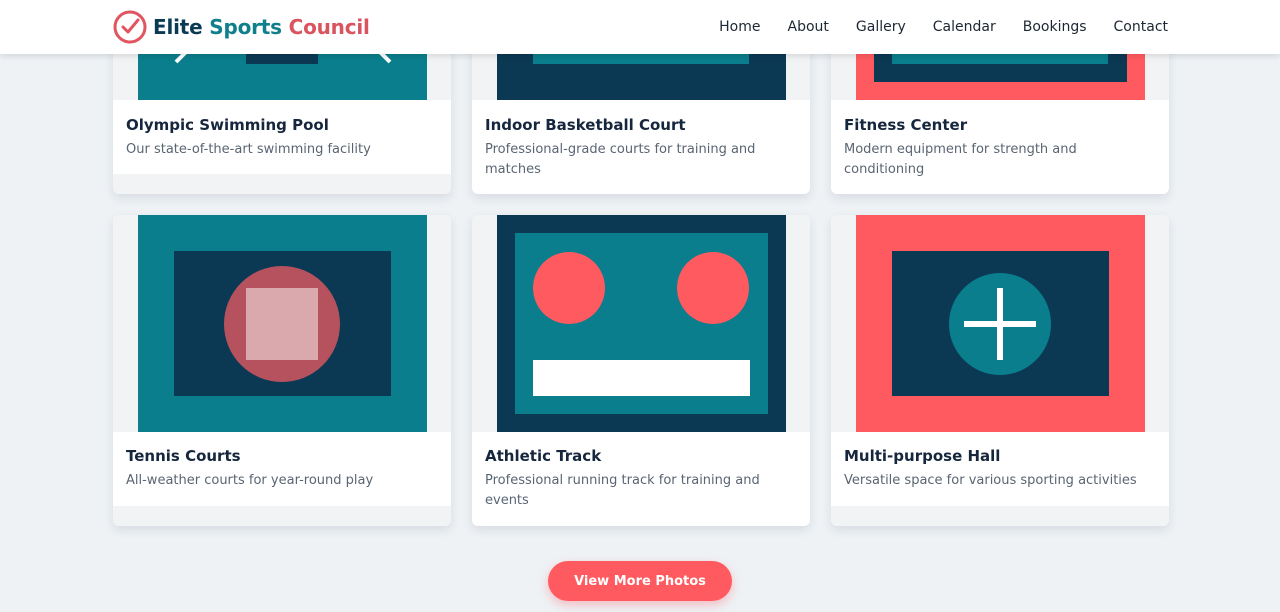 Image resolution: width=1280 pixels, height=612 pixels. Describe the element at coordinates (881, 27) in the screenshot. I see `nav-gallery: Gallery` at that location.